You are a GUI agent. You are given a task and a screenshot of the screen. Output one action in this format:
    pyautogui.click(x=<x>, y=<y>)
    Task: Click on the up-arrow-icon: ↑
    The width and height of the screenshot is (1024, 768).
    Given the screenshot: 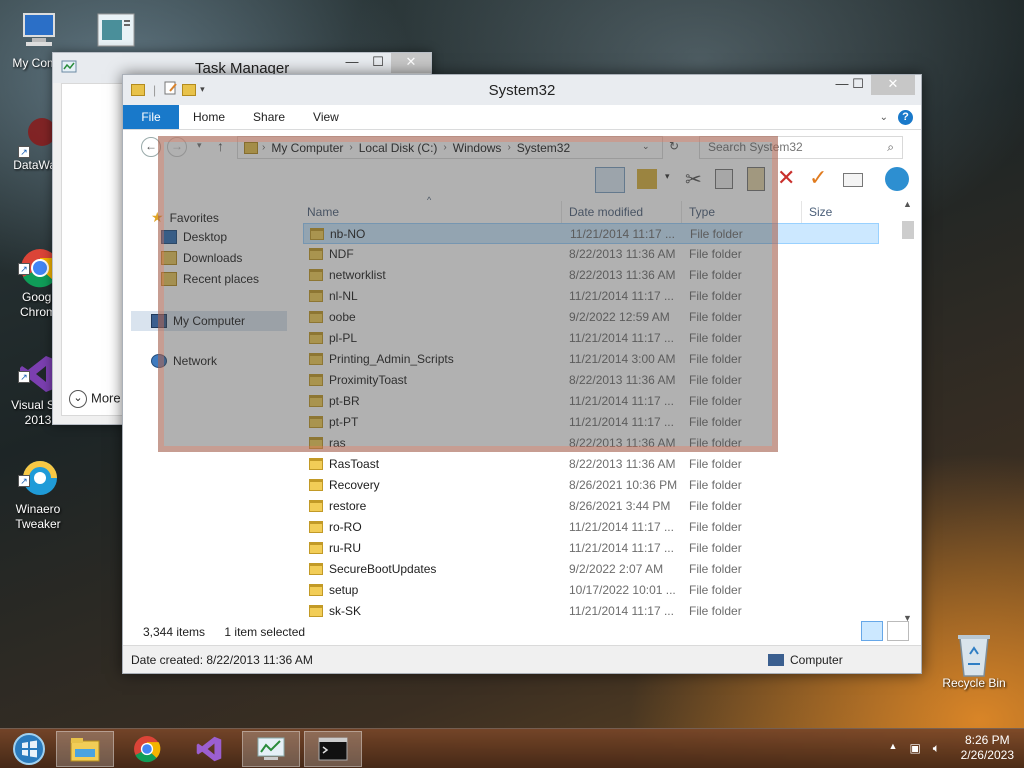 What is the action you would take?
    pyautogui.click(x=220, y=146)
    